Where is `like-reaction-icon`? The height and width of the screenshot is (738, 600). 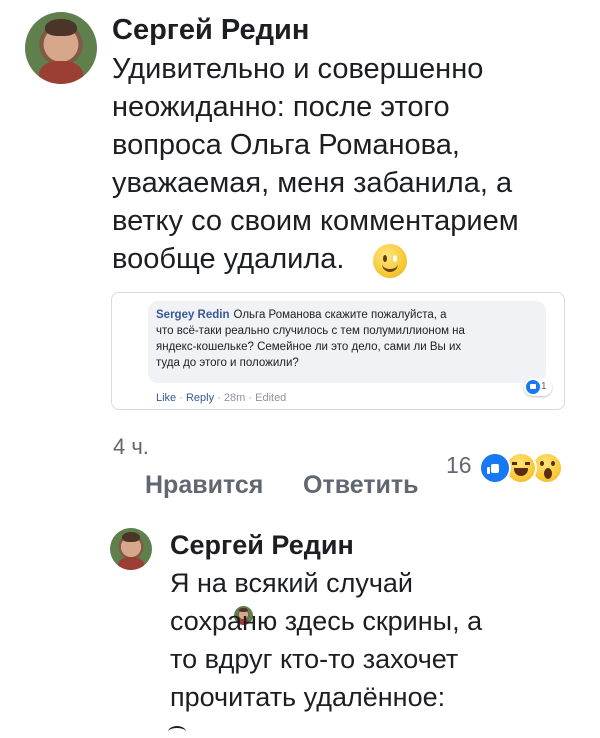
like-reaction-icon is located at coordinates (495, 468).